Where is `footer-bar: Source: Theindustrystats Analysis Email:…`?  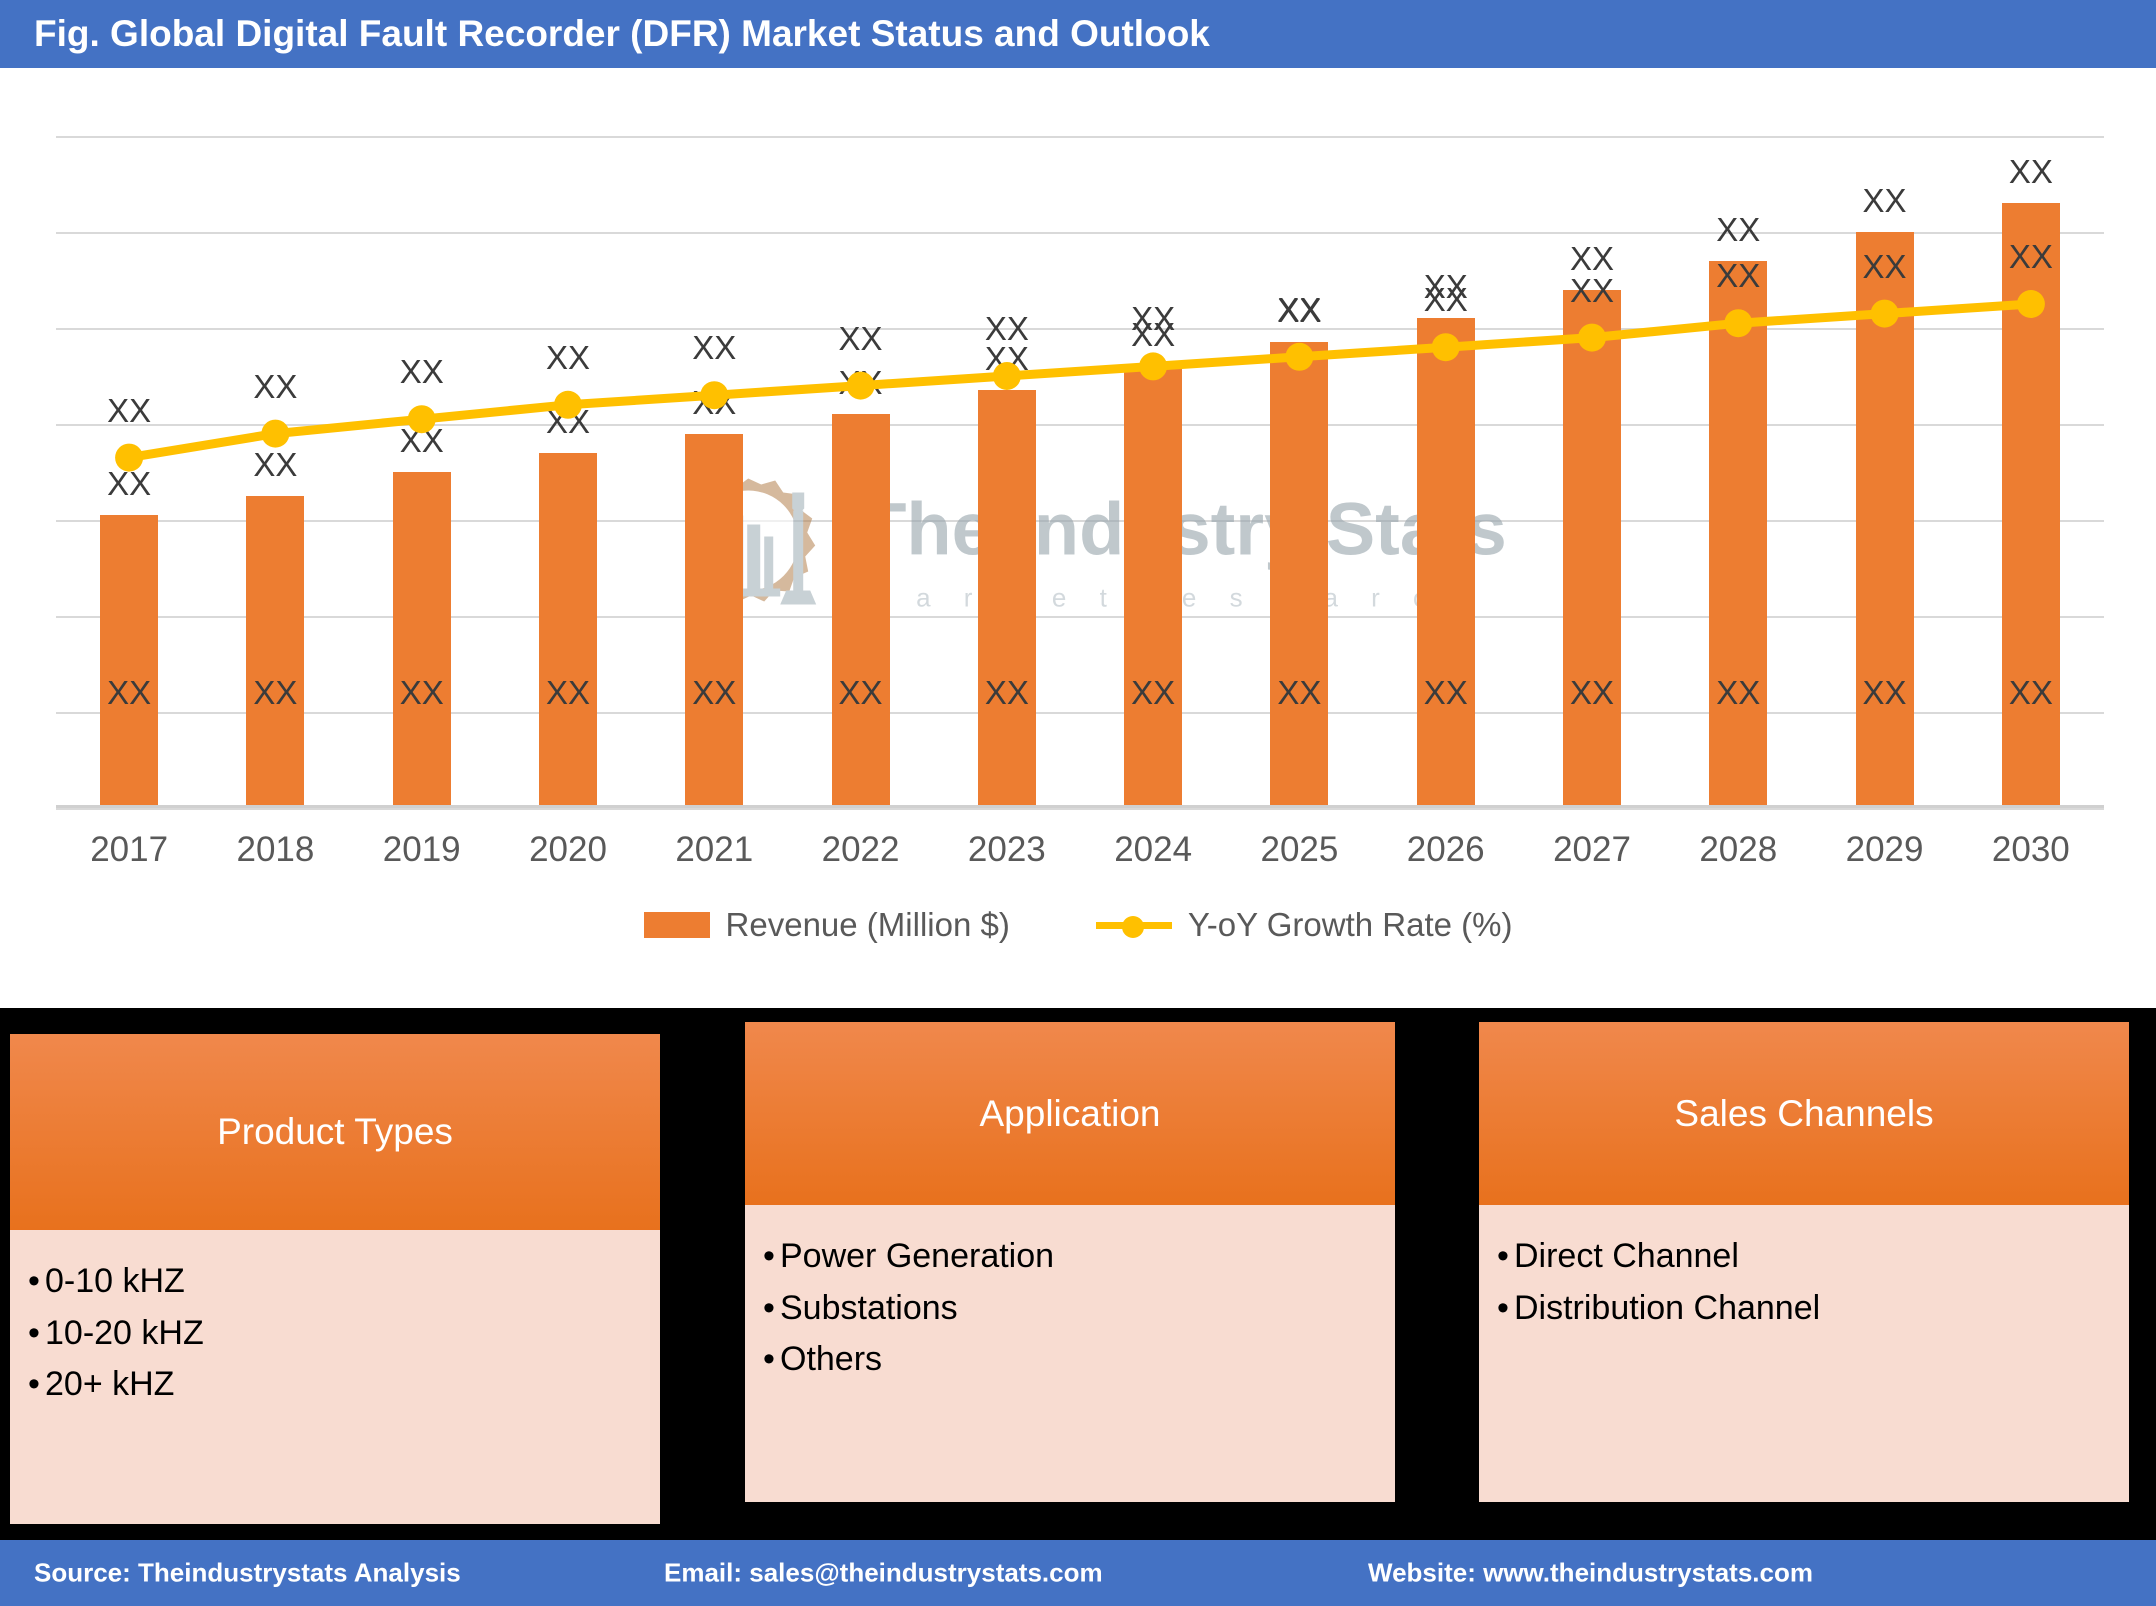
footer-bar: Source: Theindustrystats Analysis Email:… is located at coordinates (1078, 1573).